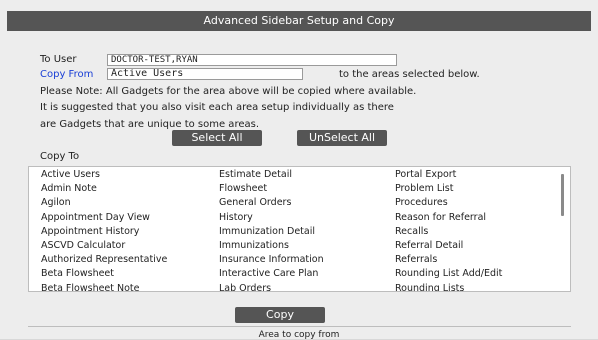 The height and width of the screenshot is (340, 598). I want to click on list-item: Agilon, so click(104, 203).